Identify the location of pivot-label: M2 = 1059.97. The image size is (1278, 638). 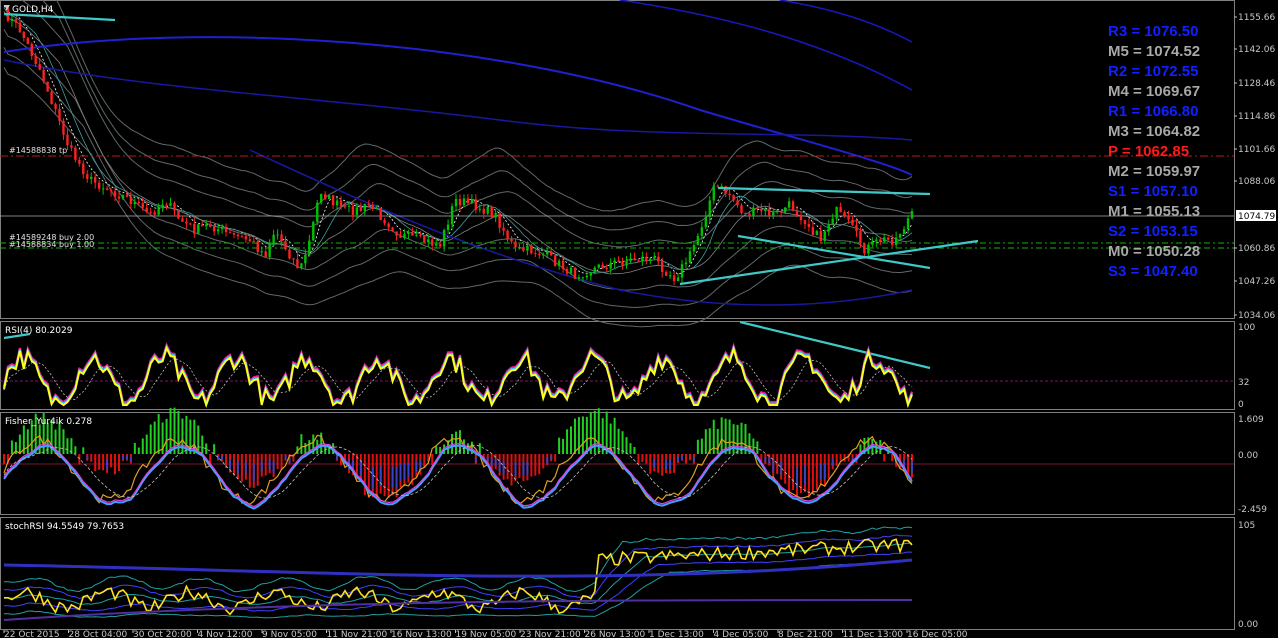
(1154, 171).